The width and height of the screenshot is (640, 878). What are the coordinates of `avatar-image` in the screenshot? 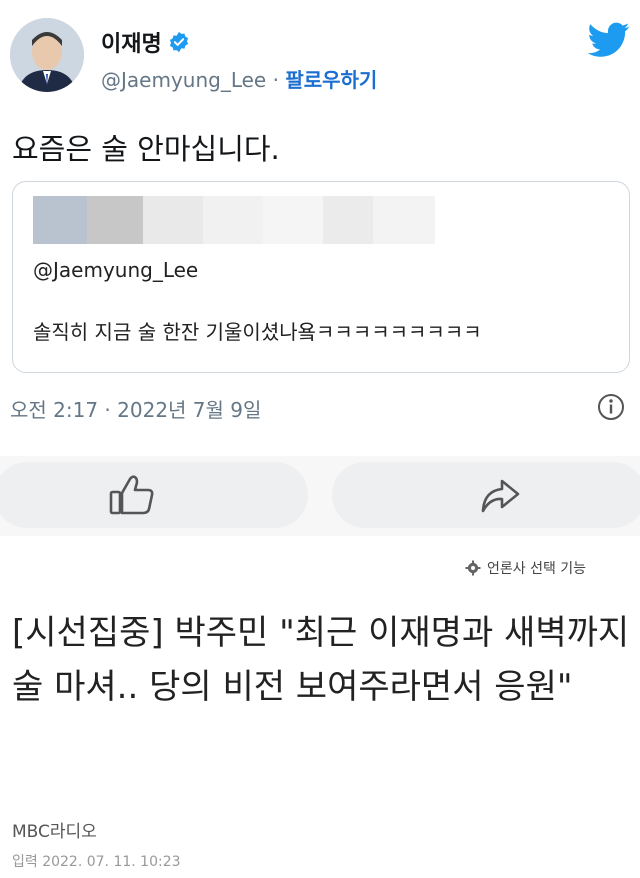 It's located at (47, 55).